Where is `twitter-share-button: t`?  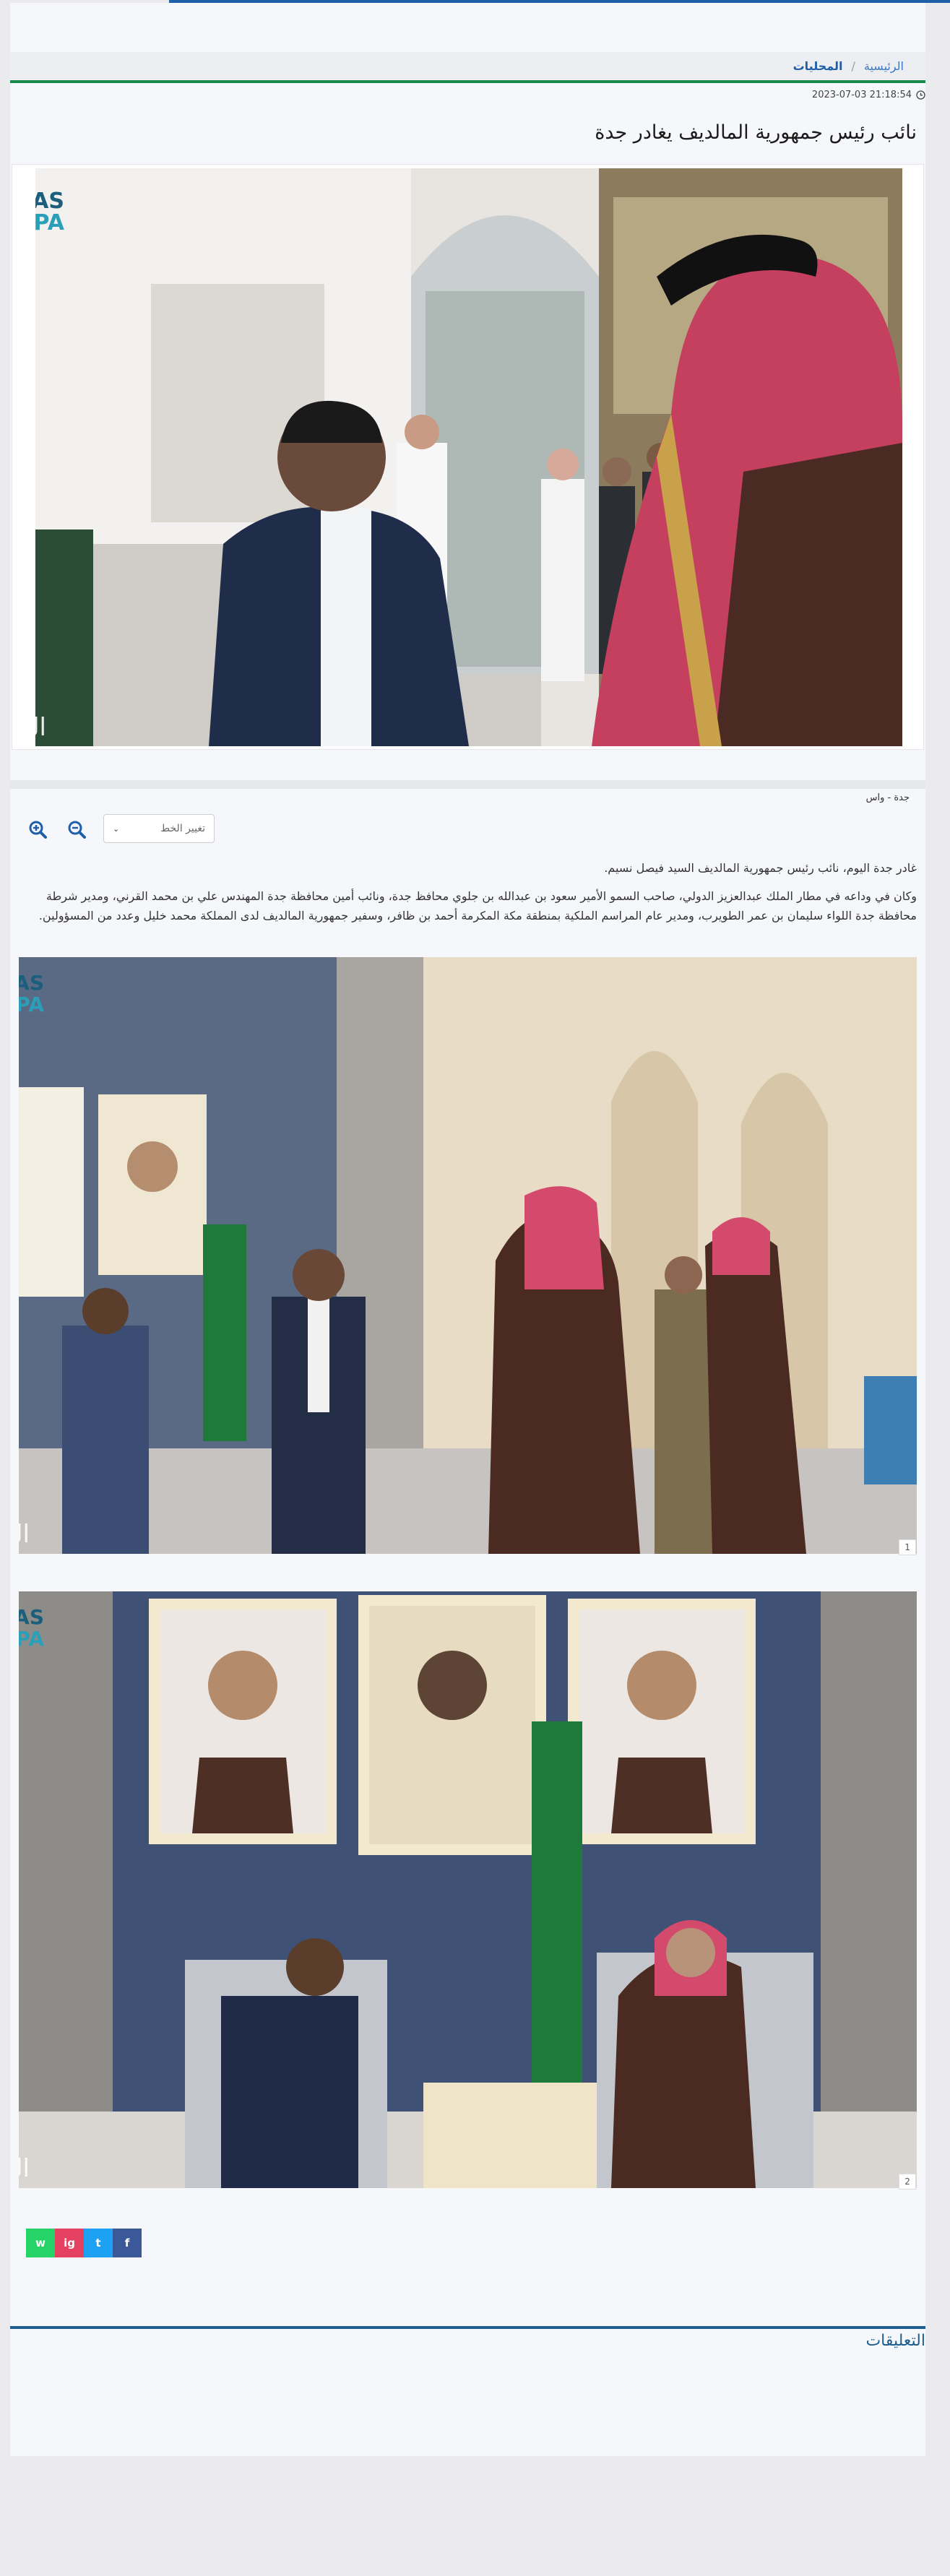 twitter-share-button: t is located at coordinates (98, 2243).